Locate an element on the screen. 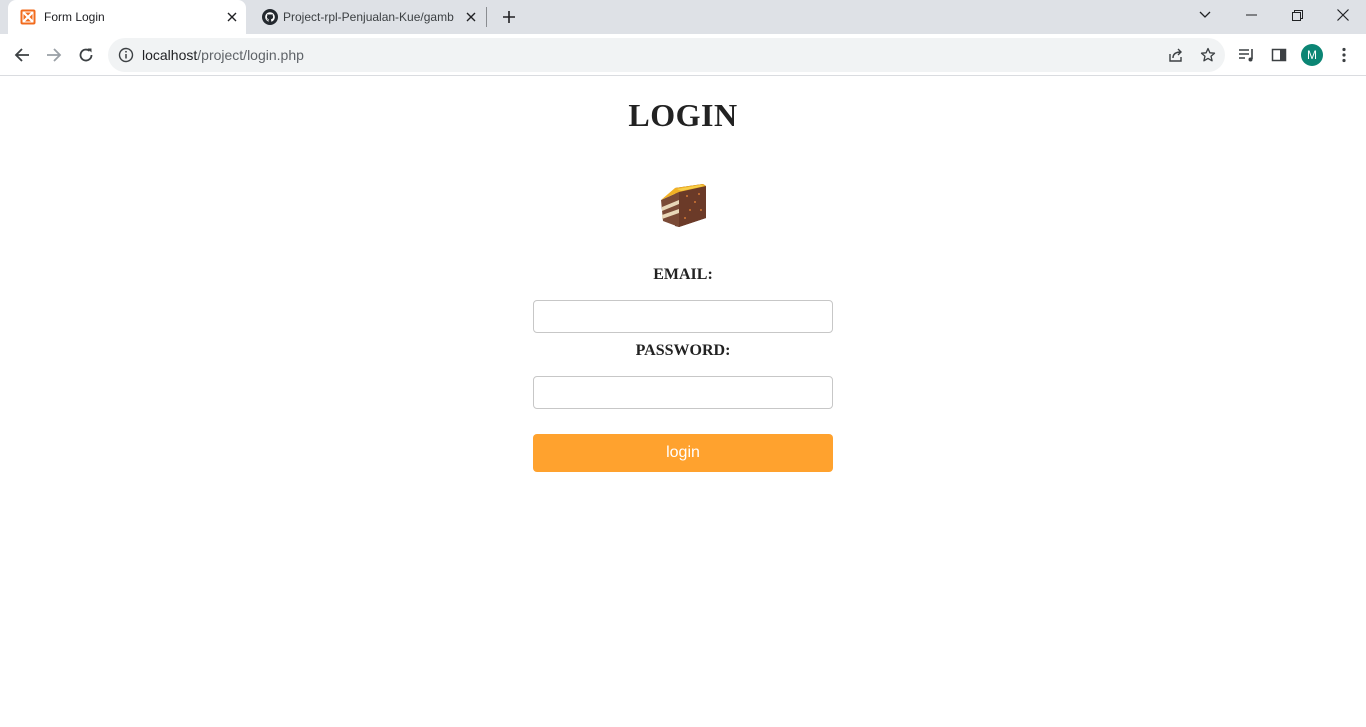 The height and width of the screenshot is (727, 1366). restore-button is located at coordinates (1297, 15).